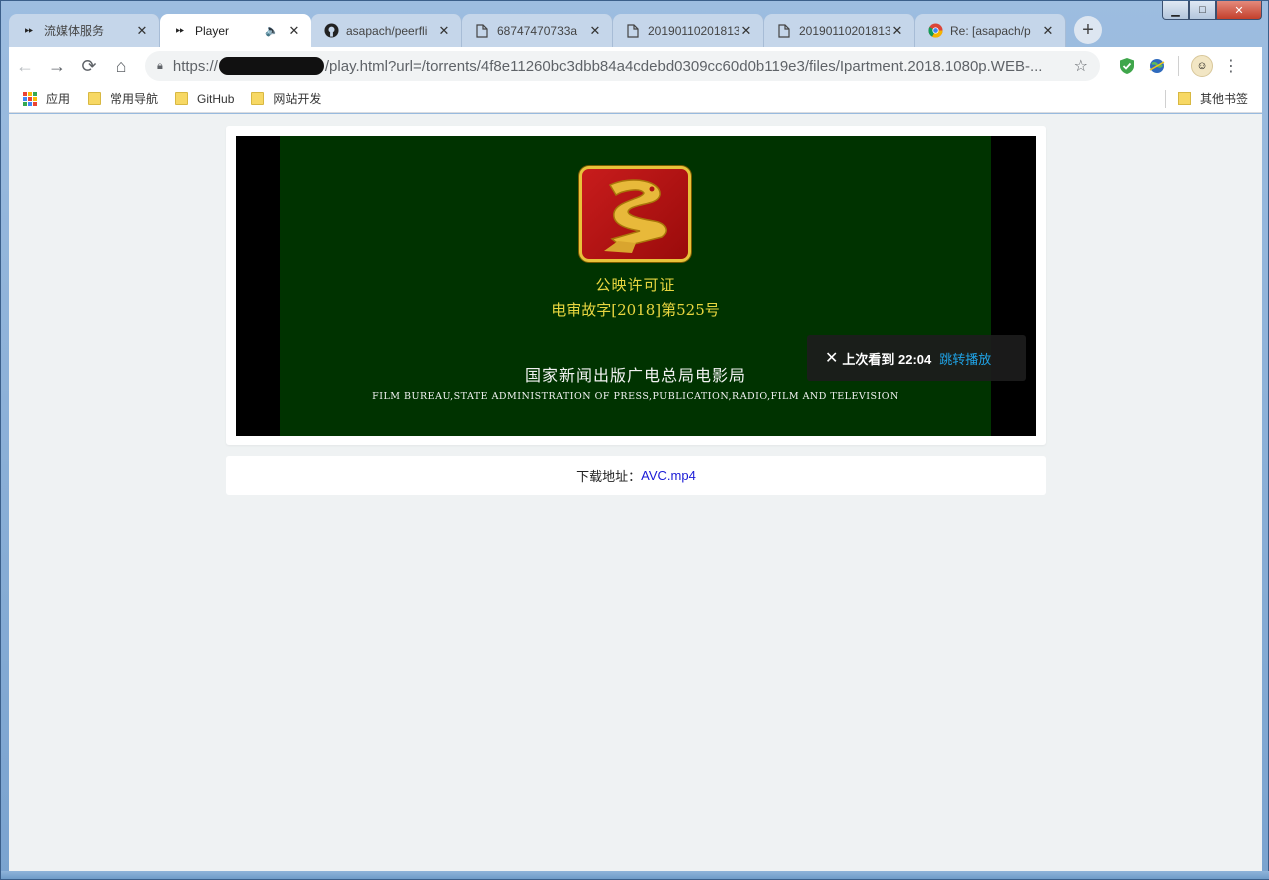 Image resolution: width=1269 pixels, height=880 pixels. What do you see at coordinates (887, 359) in the screenshot?
I see `resume-position-text: 上次看到 22:04` at bounding box center [887, 359].